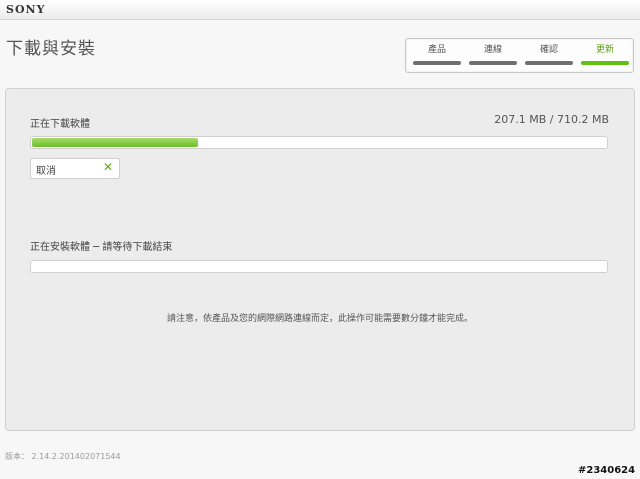 The image size is (640, 479). I want to click on download-status-label: 正在下載軟體, so click(60, 124).